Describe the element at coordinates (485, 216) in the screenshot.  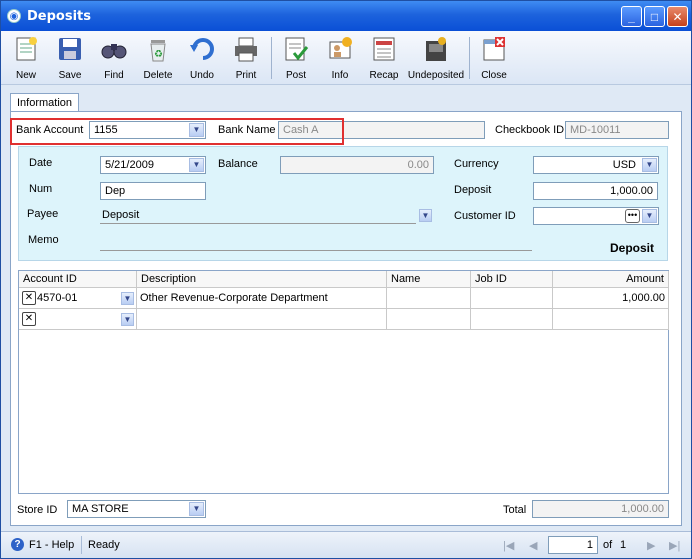
I see `customer-id-label: Customer ID` at that location.